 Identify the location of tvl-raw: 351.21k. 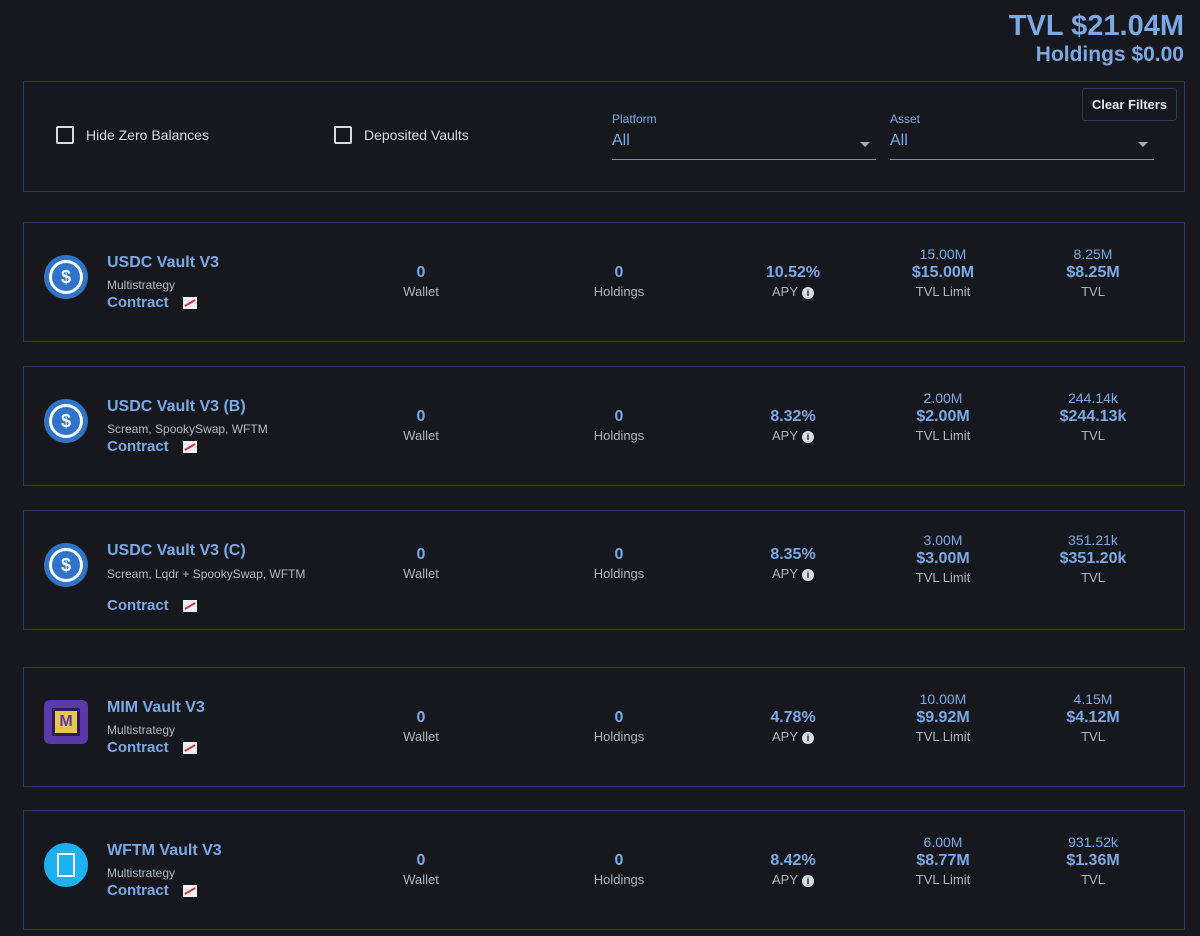
(1093, 540).